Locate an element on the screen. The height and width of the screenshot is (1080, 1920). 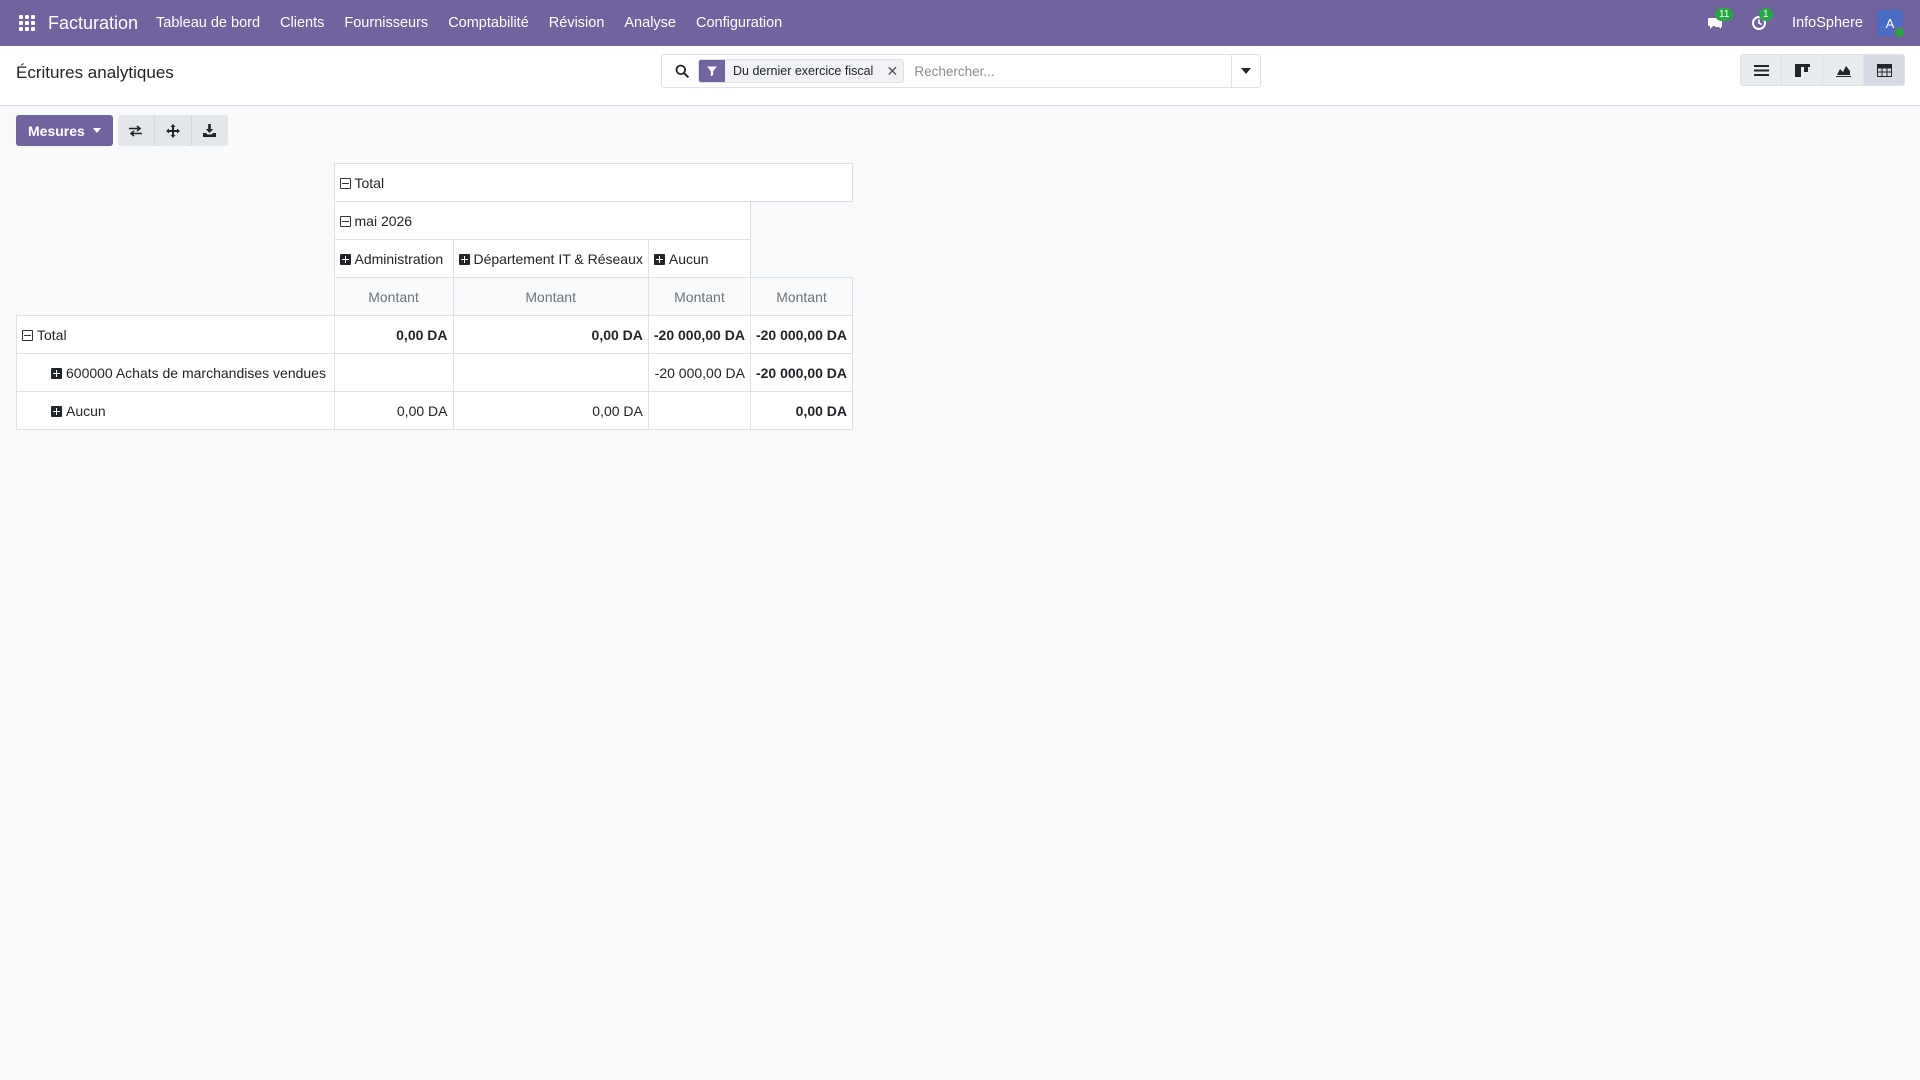
search-options-toggle is located at coordinates (1245, 71).